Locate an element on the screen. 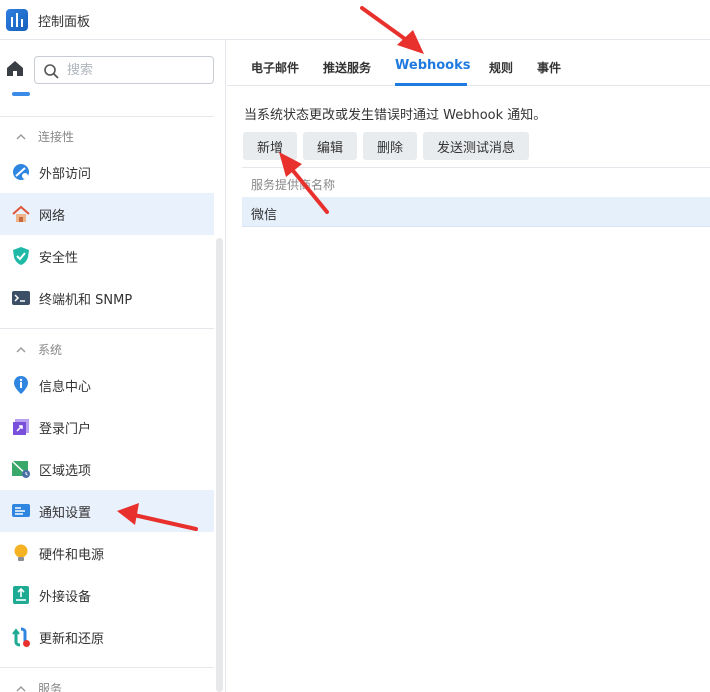 The width and height of the screenshot is (710, 692). sidebar-item-info-center: 信息中心 is located at coordinates (107, 385).